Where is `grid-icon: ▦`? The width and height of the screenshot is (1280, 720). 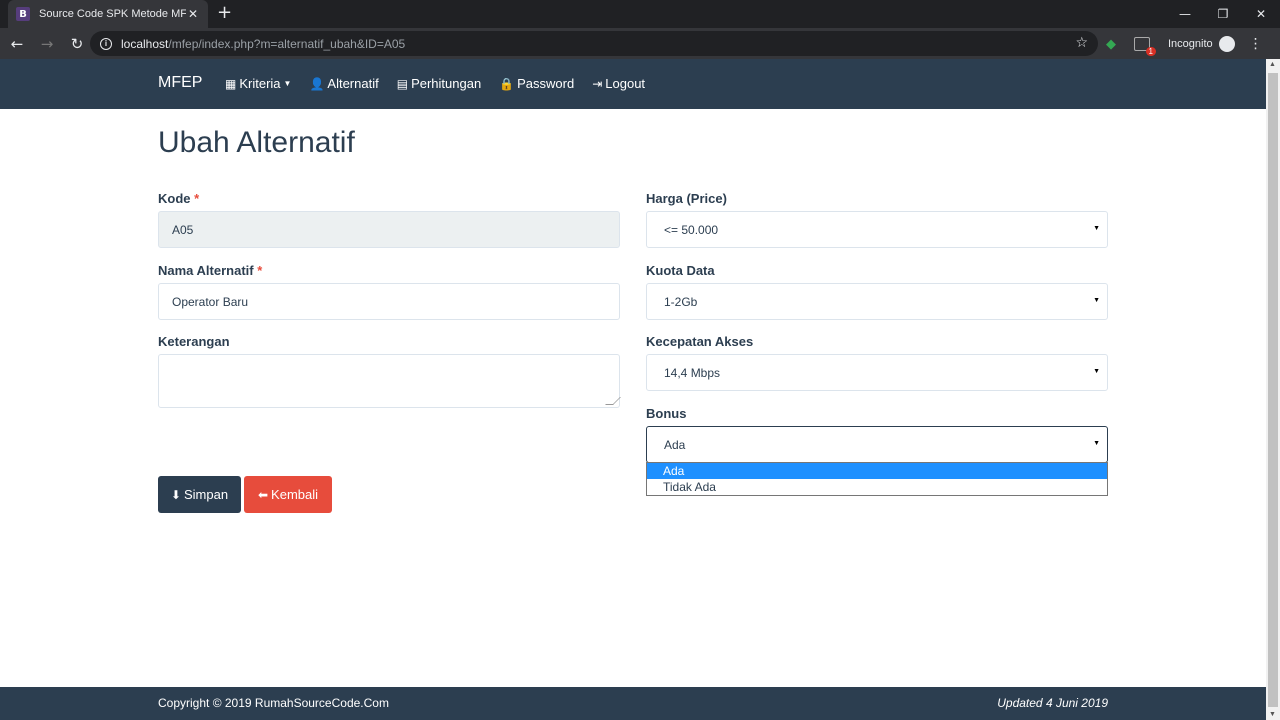
grid-icon: ▦ is located at coordinates (231, 83).